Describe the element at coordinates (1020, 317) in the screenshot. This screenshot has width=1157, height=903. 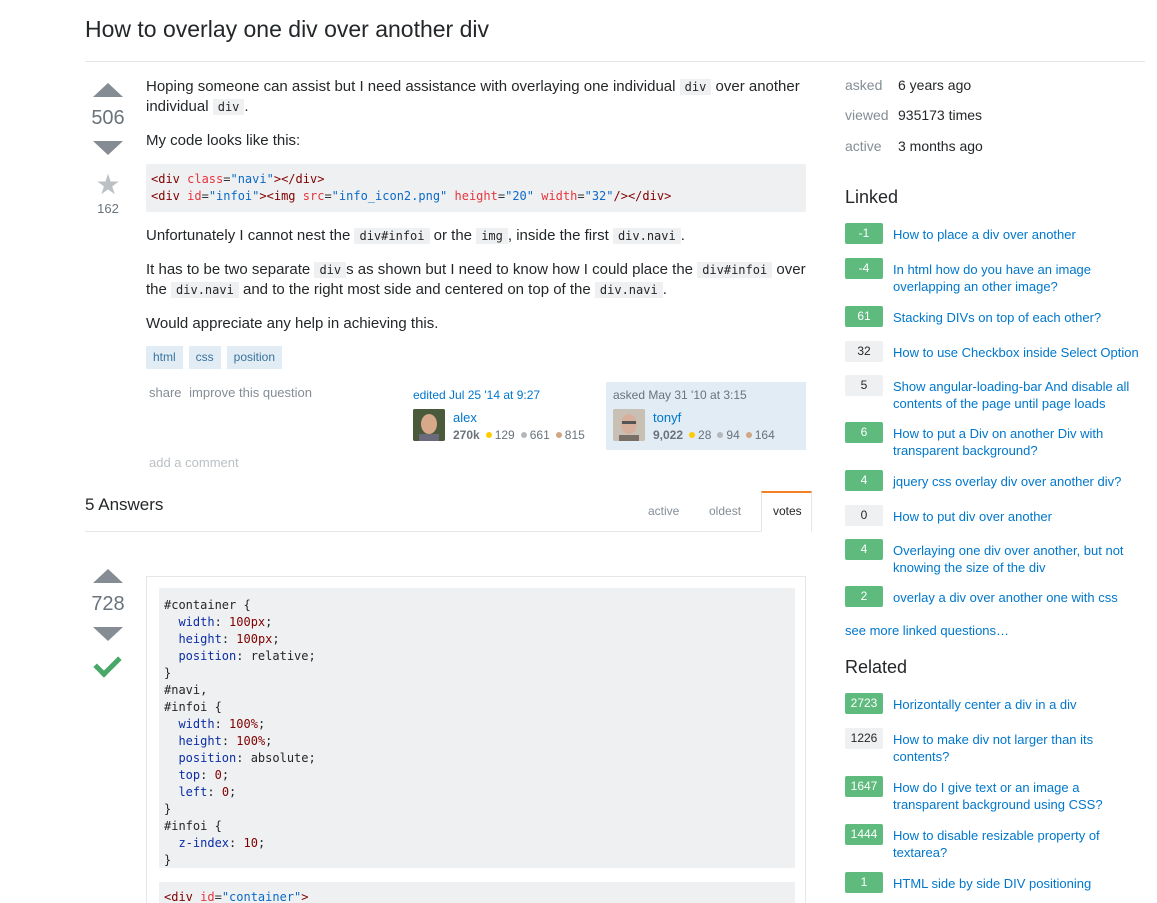
I see `sidebar-question-link: Stacking DIVs on top of each other?` at that location.